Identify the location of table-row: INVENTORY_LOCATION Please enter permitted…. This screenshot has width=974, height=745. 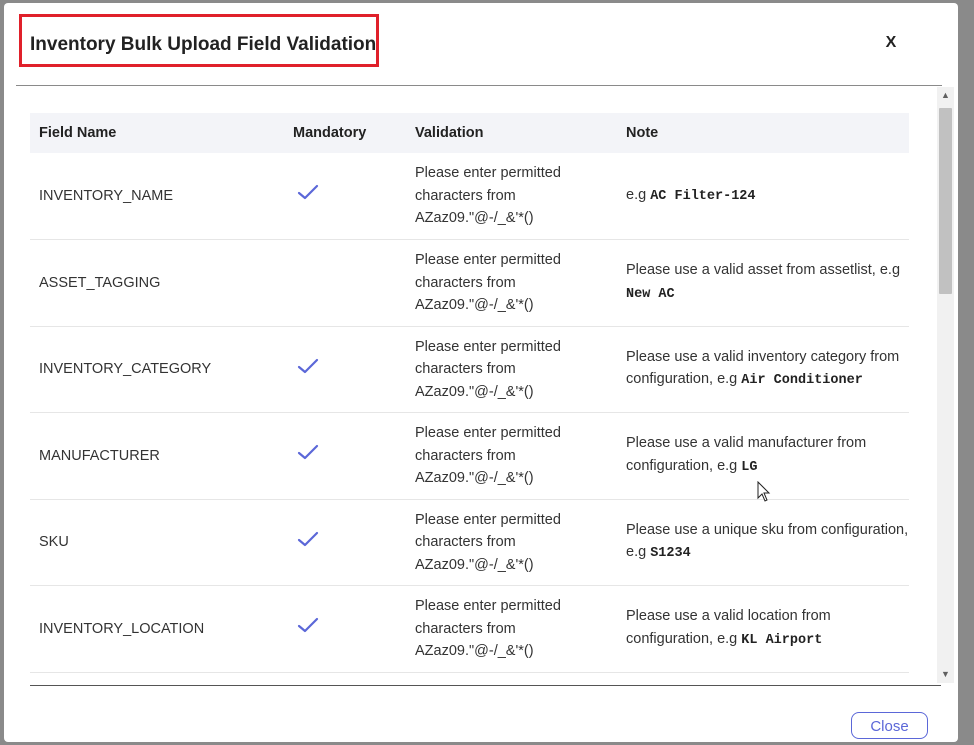
(469, 629).